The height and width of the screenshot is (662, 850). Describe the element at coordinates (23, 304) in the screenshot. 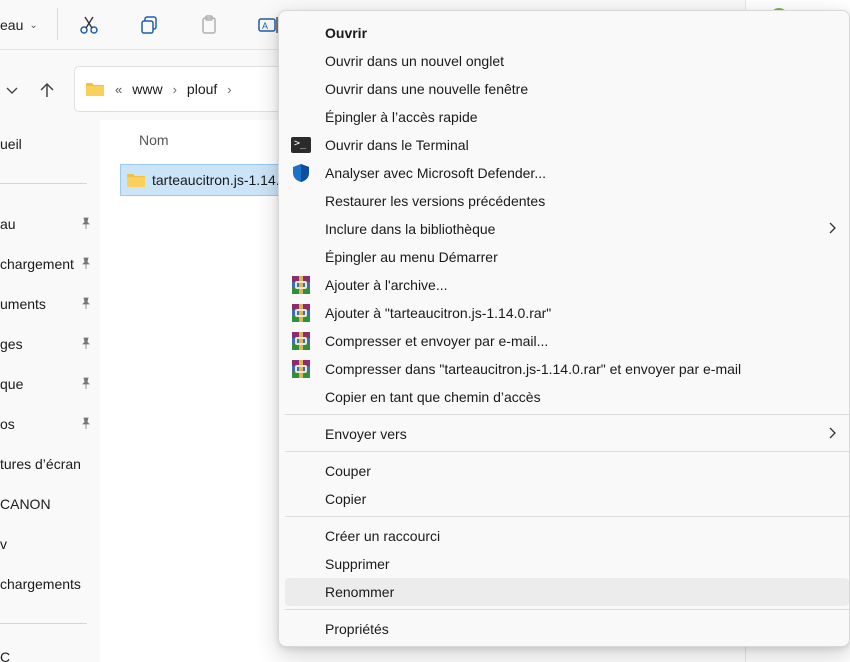

I see `sidebar-item-label: uments` at that location.